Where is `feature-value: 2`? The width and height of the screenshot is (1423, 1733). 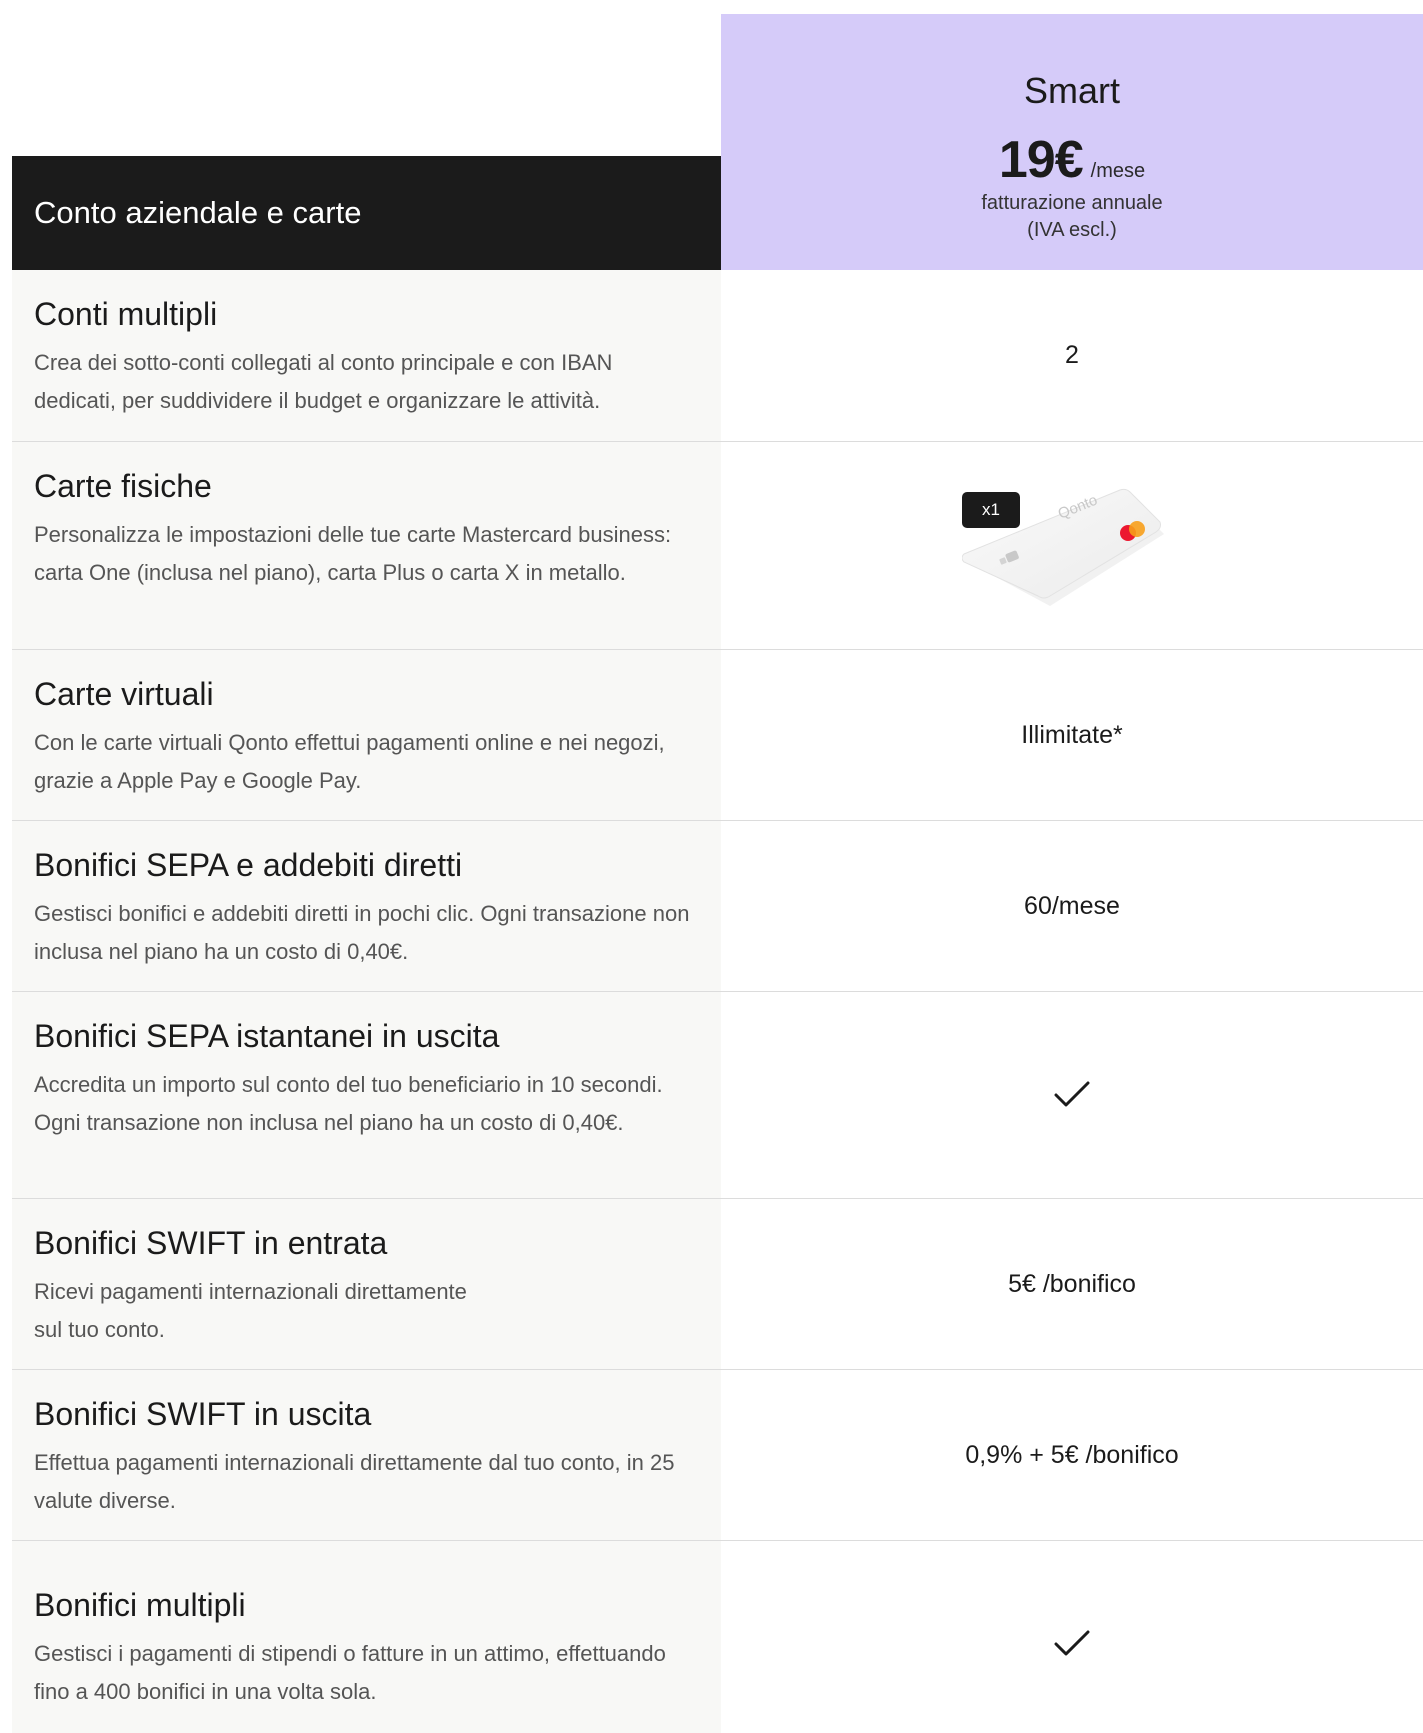 feature-value: 2 is located at coordinates (1072, 355).